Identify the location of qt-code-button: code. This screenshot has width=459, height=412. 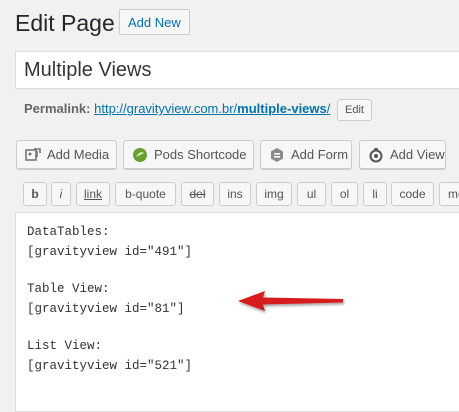
(412, 194).